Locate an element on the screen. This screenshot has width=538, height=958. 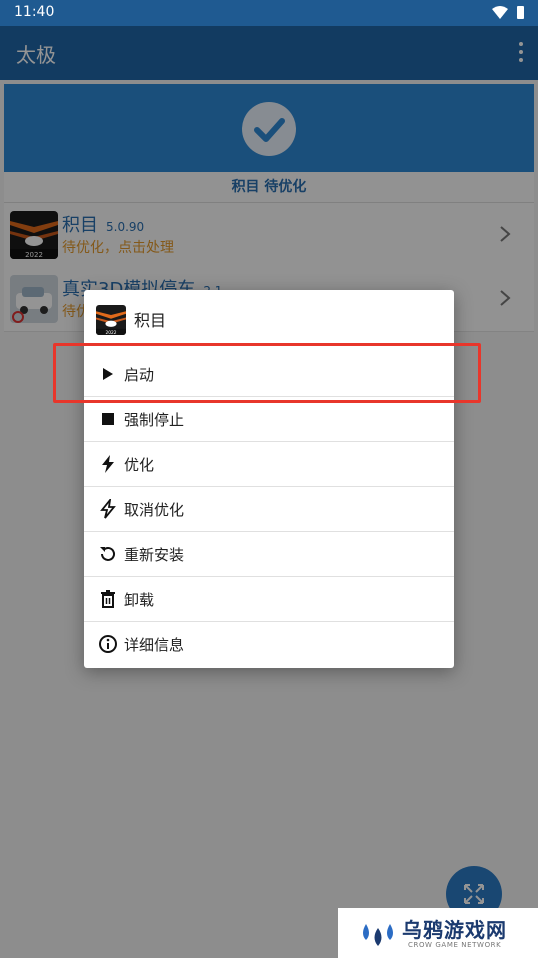
wifi-icon is located at coordinates (500, 12).